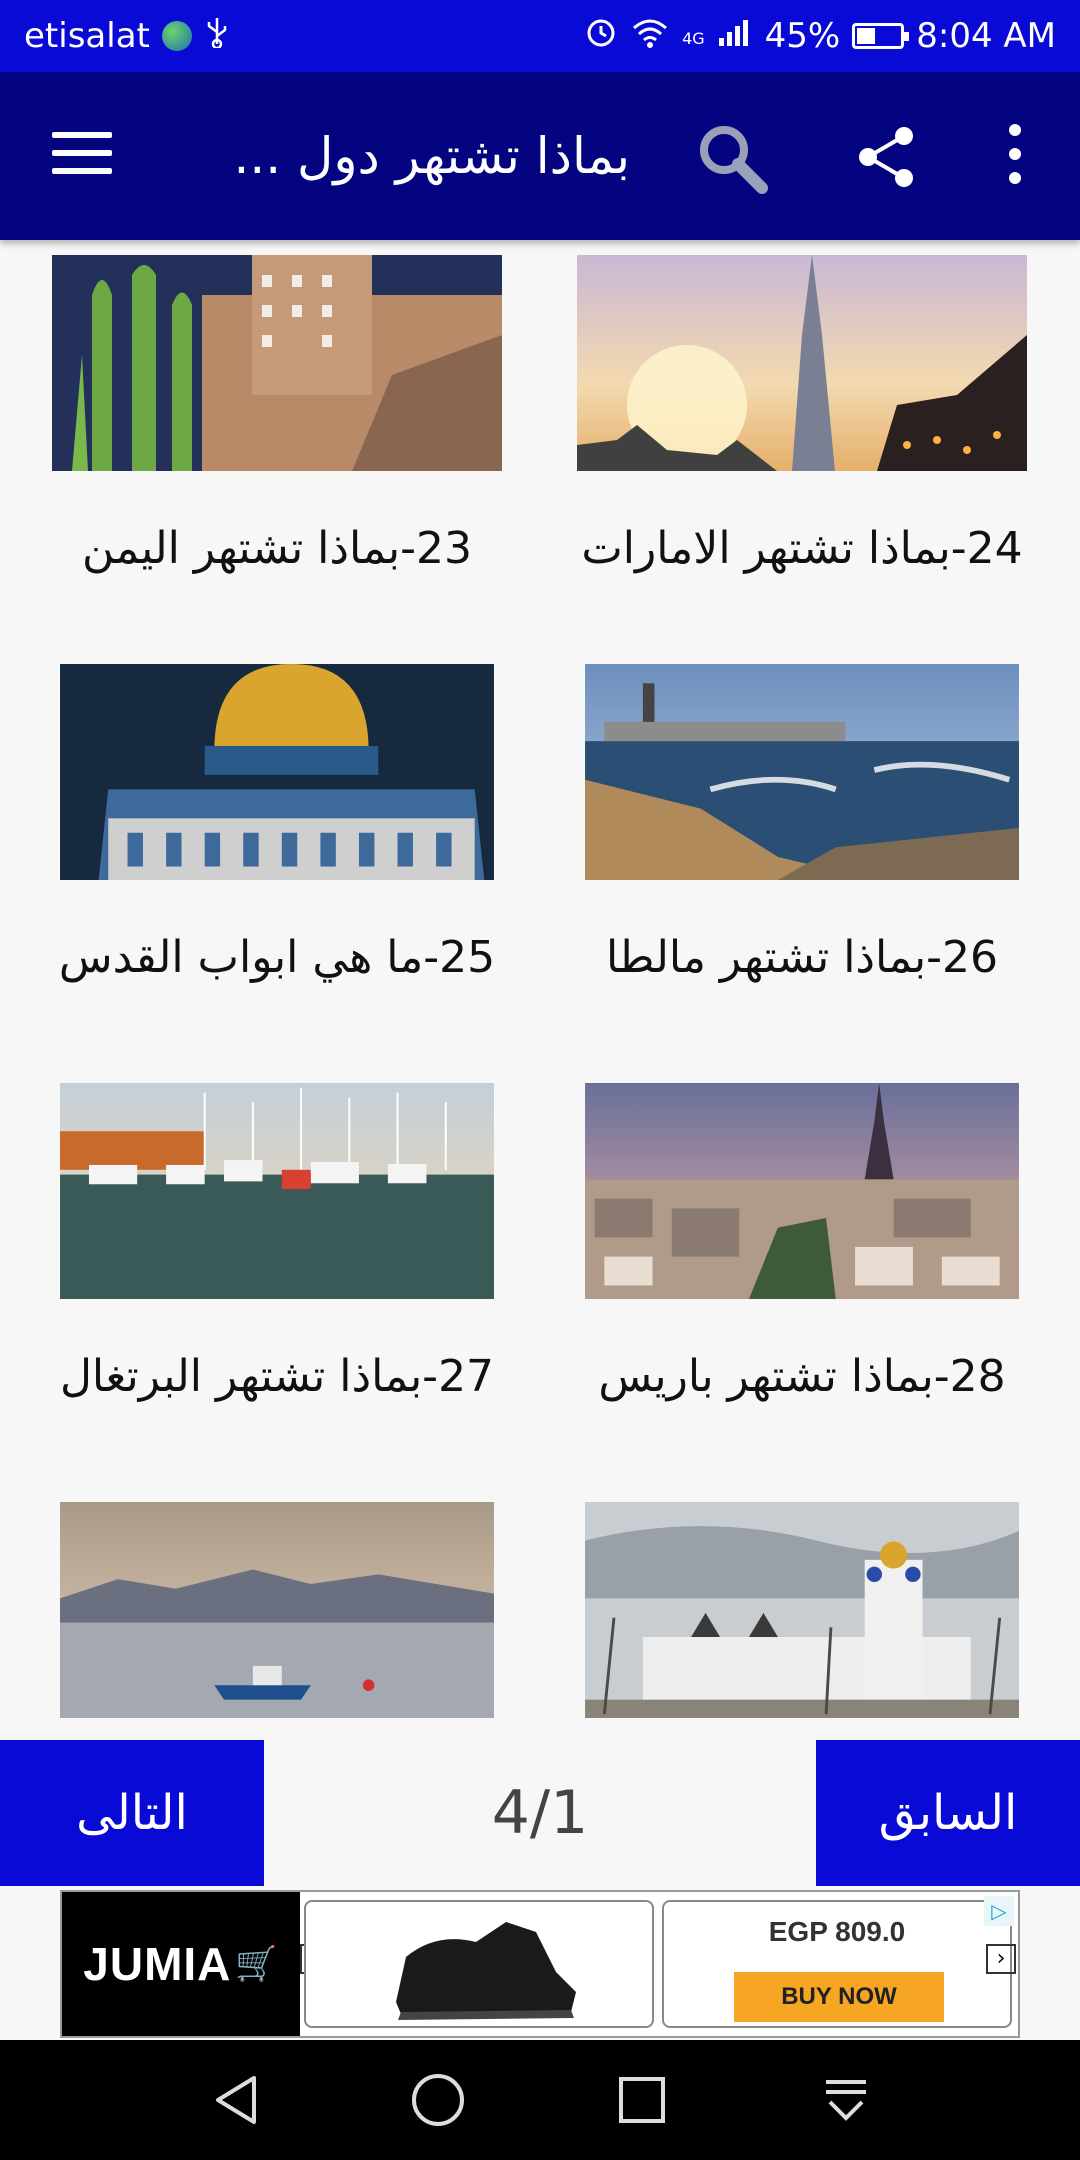 This screenshot has width=1080, height=2160. What do you see at coordinates (642, 2100) in the screenshot?
I see `recents-icon` at bounding box center [642, 2100].